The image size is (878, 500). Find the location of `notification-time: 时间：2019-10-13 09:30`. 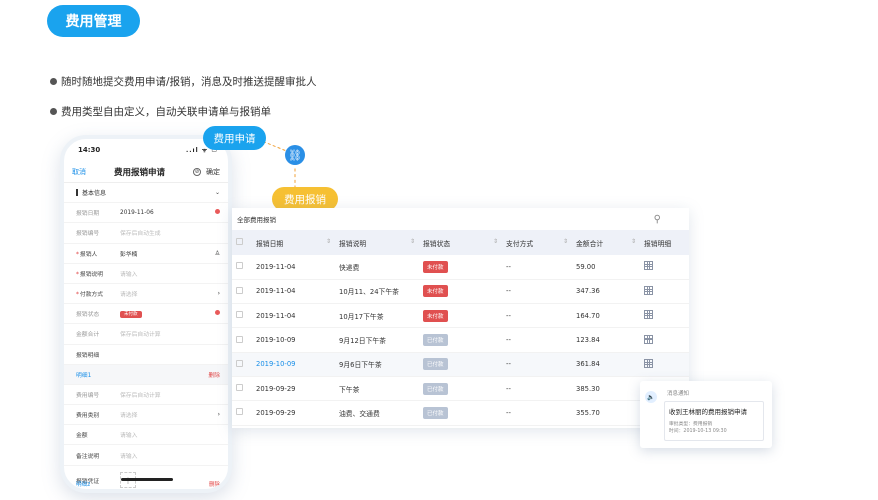

notification-time: 时间：2019-10-13 09:30 is located at coordinates (698, 431).